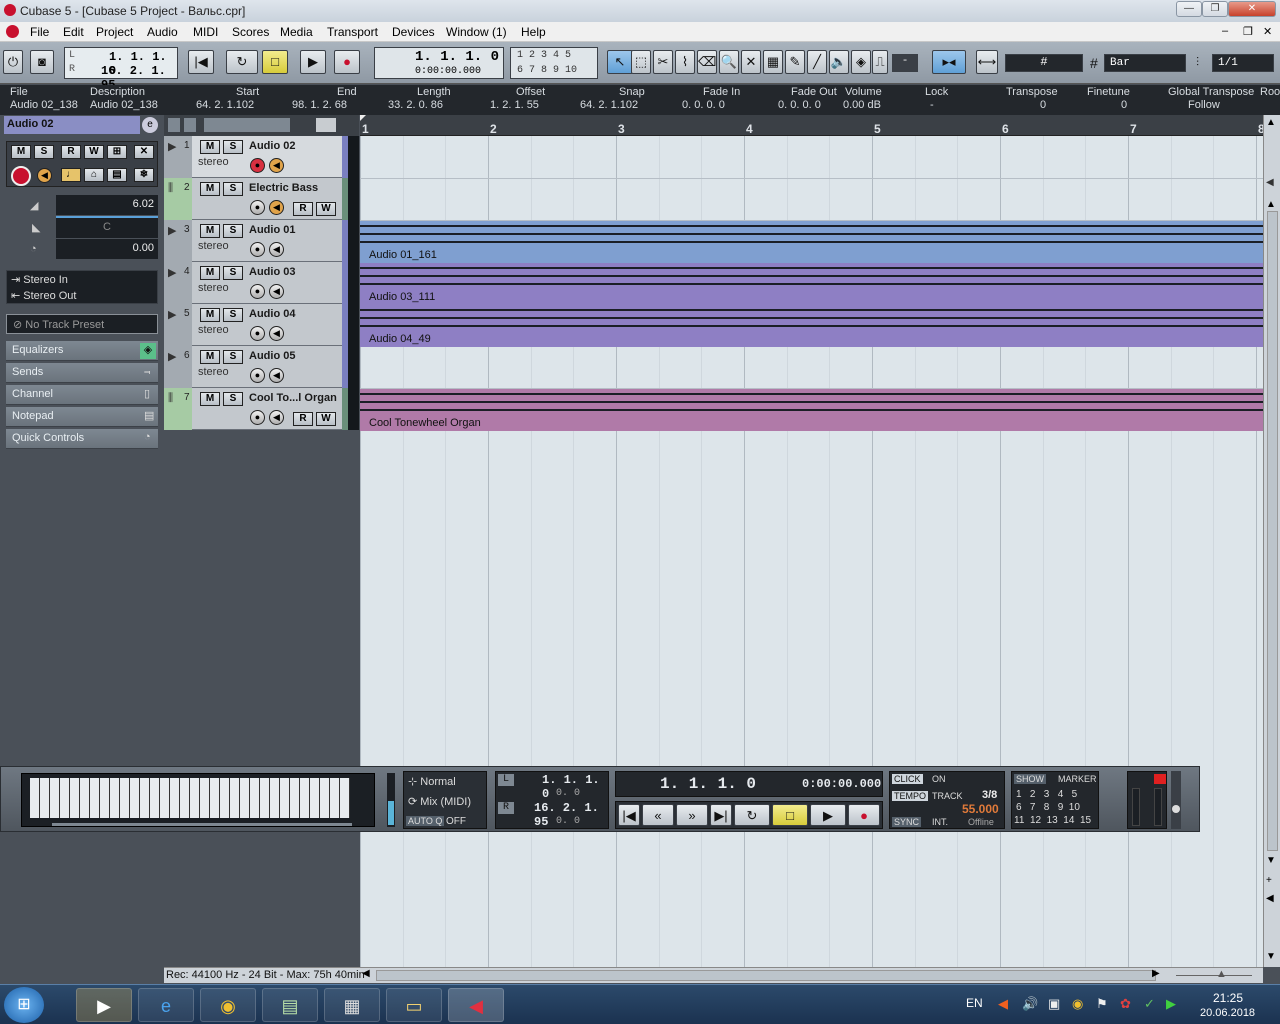 The width and height of the screenshot is (1280, 1024). Describe the element at coordinates (817, 62) in the screenshot. I see `draw-tool: ╱` at that location.